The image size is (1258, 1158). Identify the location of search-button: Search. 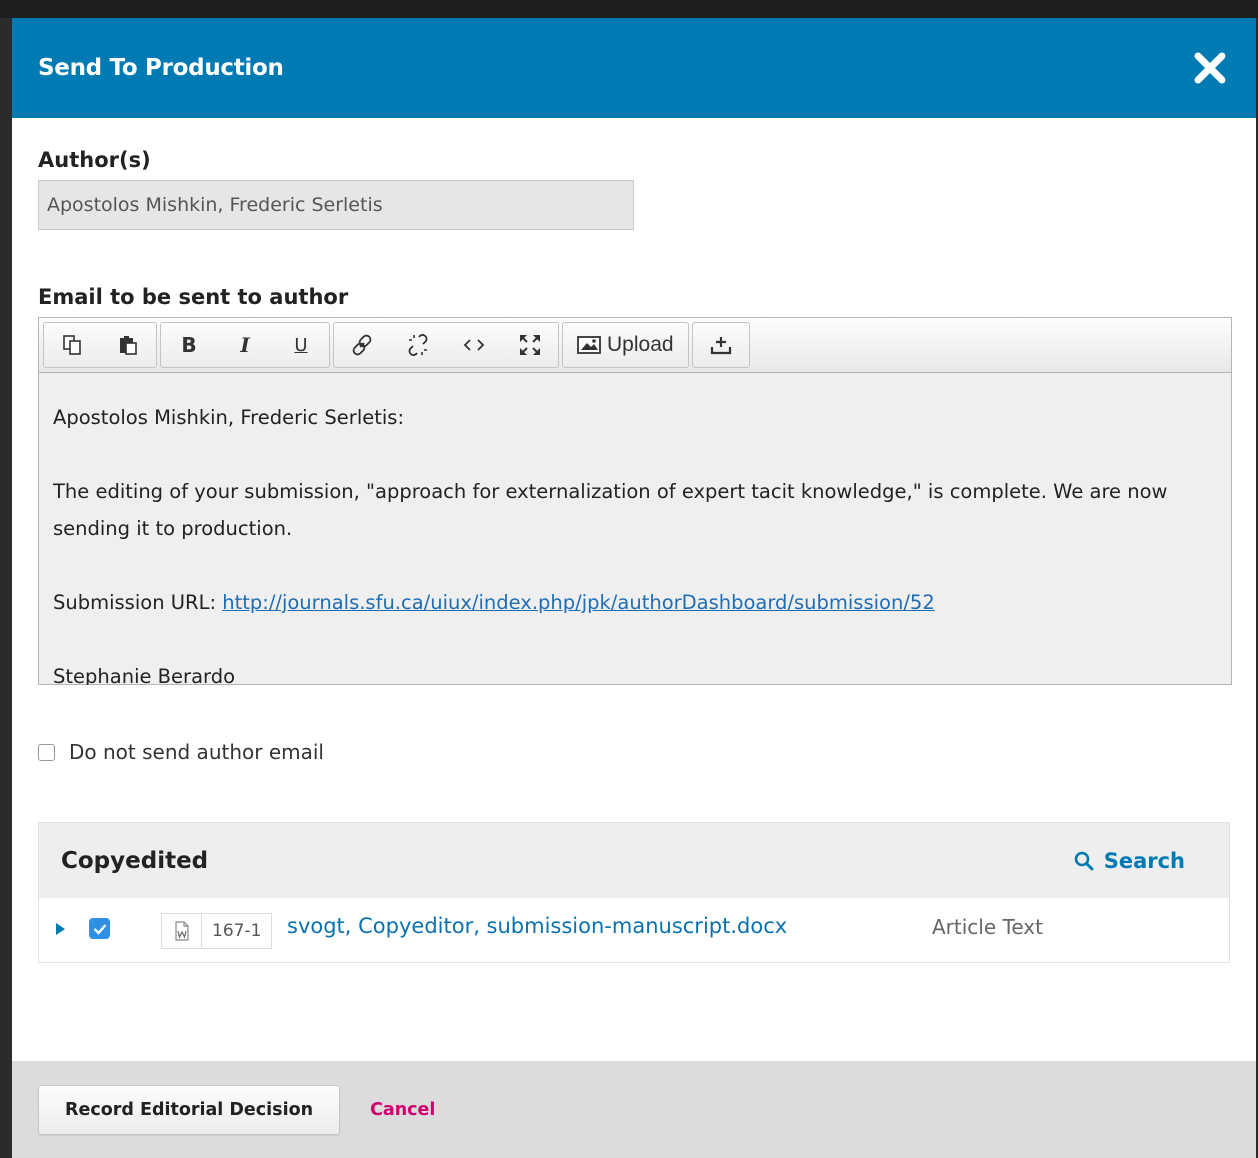
(1129, 861).